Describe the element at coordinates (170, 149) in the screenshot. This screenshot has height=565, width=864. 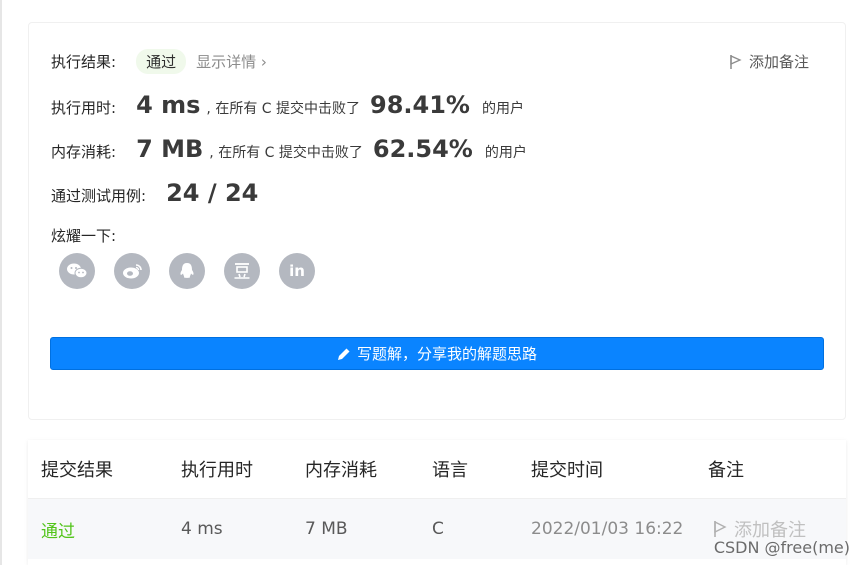
I see `memory-value: 7 MB` at that location.